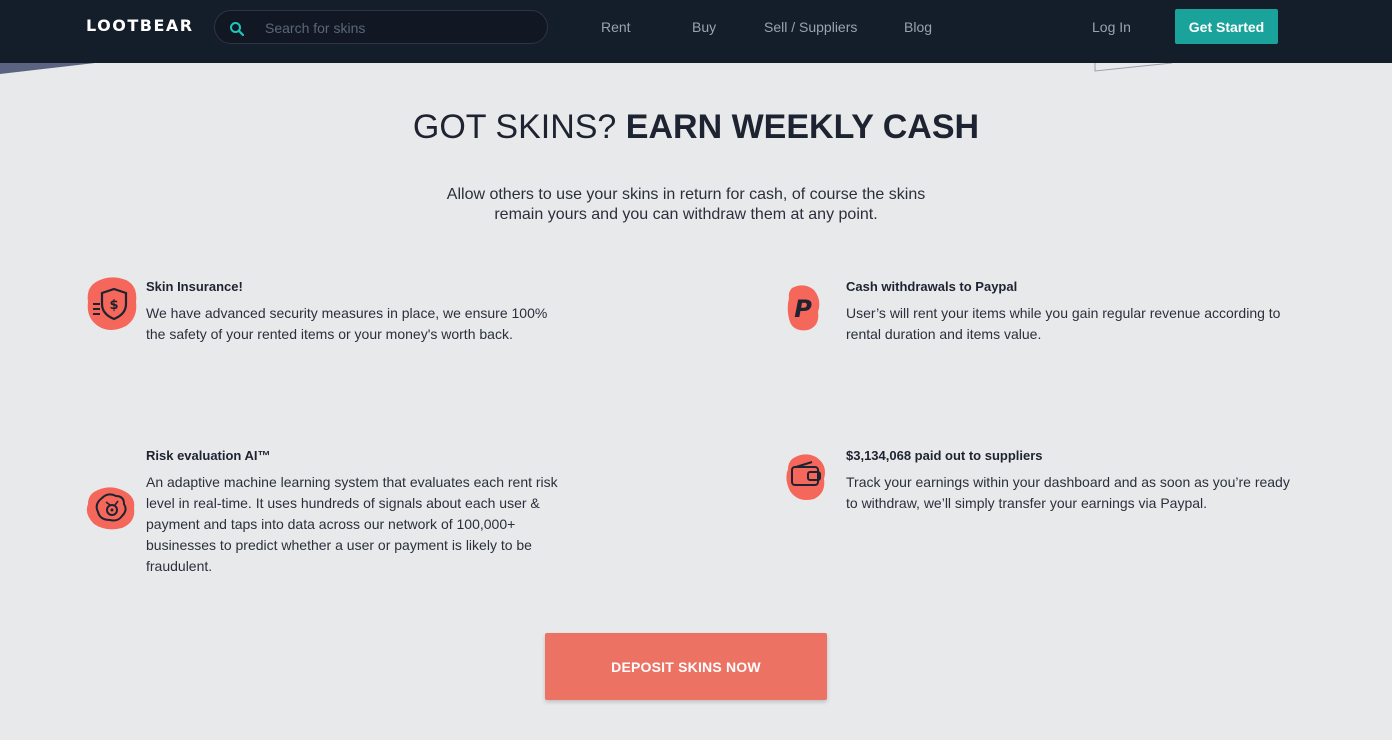 Image resolution: width=1392 pixels, height=740 pixels. Describe the element at coordinates (944, 455) in the screenshot. I see `feature-title: $3,134,068 paid out to suppliers` at that location.